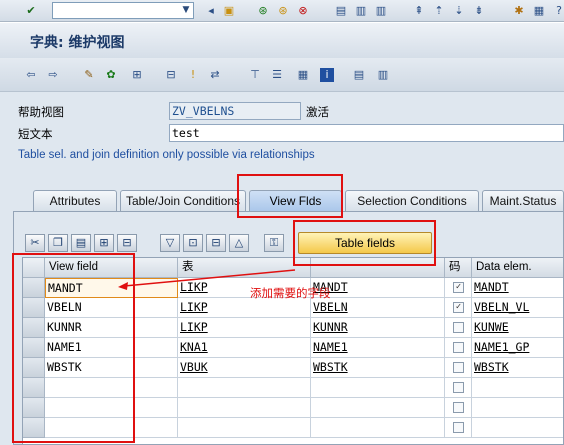 This screenshot has height=445, width=564. What do you see at coordinates (364, 243) in the screenshot?
I see `table-fields-highlight` at bounding box center [364, 243].